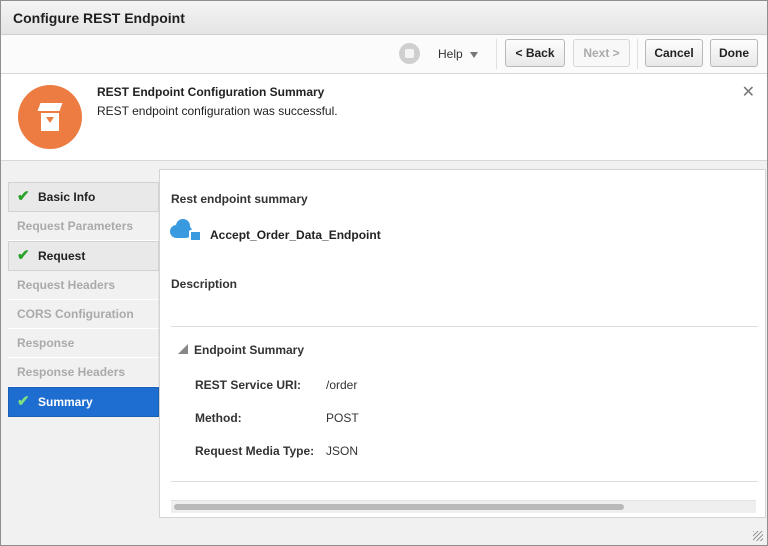 This screenshot has width=768, height=546. I want to click on sidebar-item-label: Basic Info, so click(67, 197).